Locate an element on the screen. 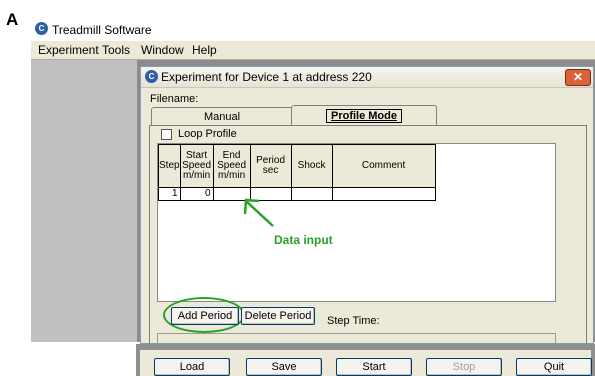  start-button: Start is located at coordinates (374, 367).